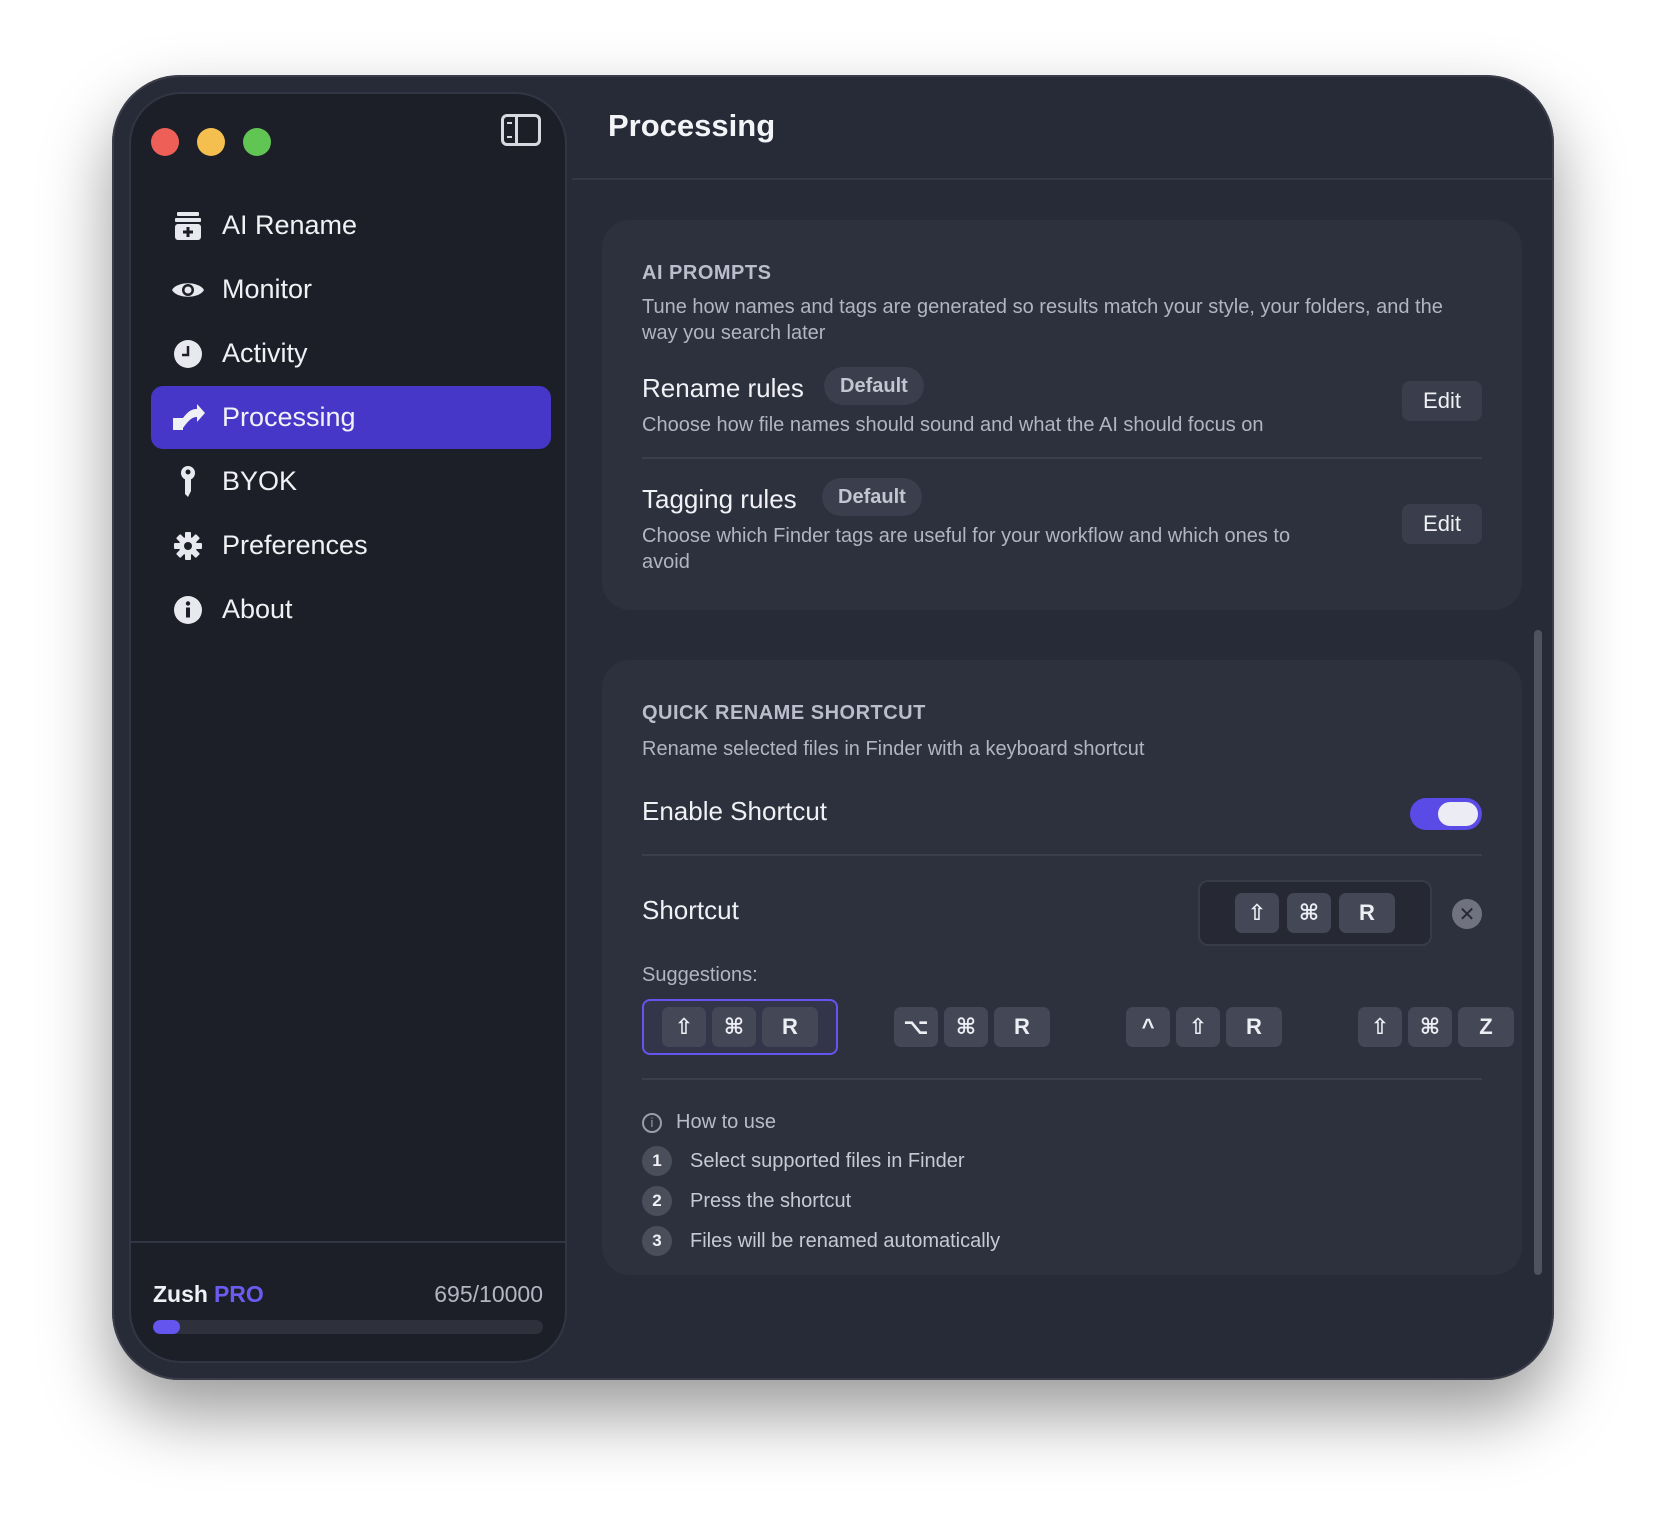 This screenshot has width=1664, height=1528. I want to click on suggestion-option-cmd-r: ⌥ ⌘ R, so click(972, 1027).